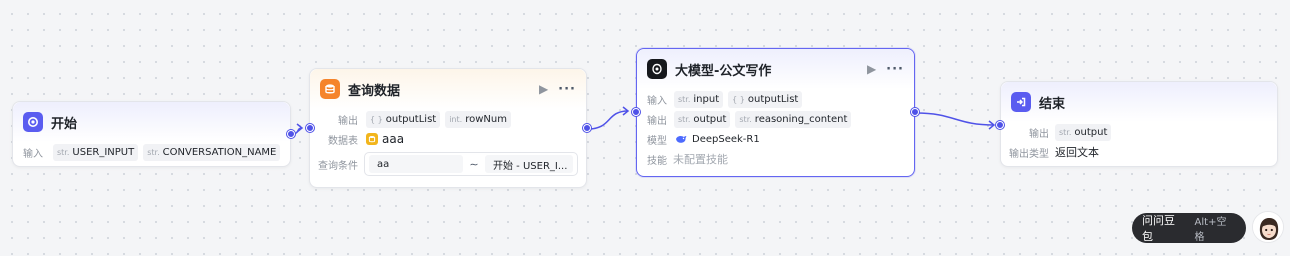 Image resolution: width=1290 pixels, height=256 pixels. Describe the element at coordinates (1139, 132) in the screenshot. I see `end-node-outputs: 输出 str. output` at that location.